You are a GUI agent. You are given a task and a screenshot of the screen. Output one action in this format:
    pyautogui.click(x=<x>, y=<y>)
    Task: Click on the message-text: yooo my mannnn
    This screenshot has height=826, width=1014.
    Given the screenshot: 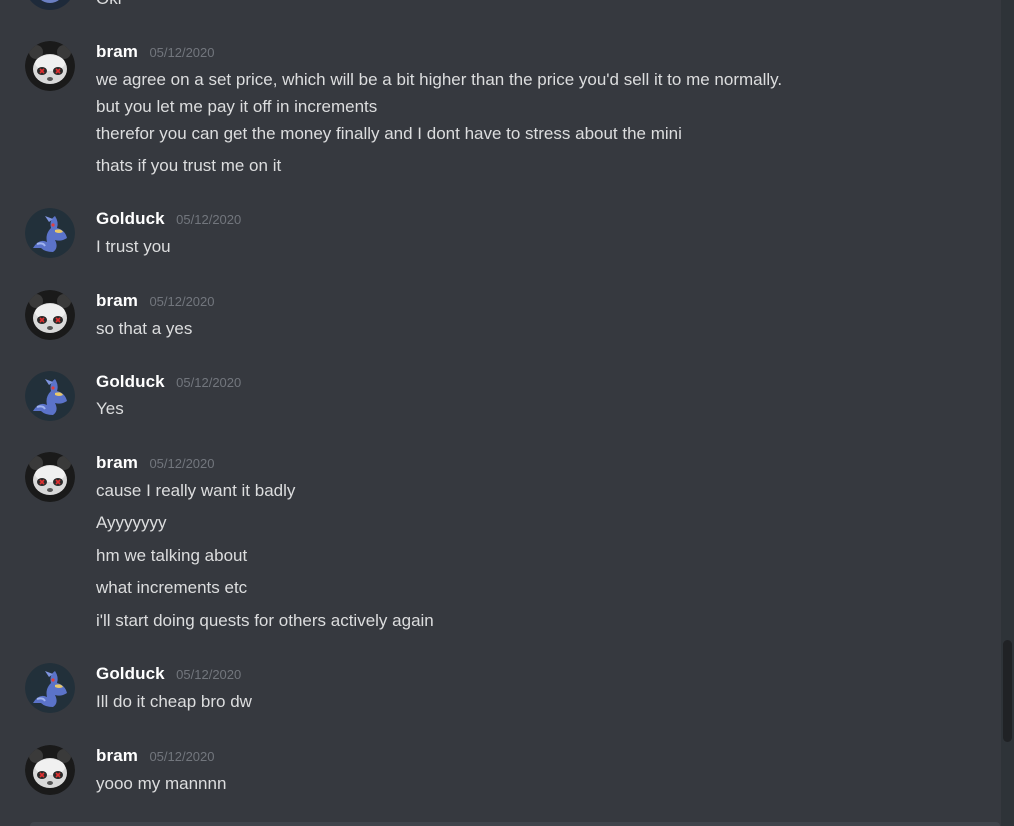 What is the action you would take?
    pyautogui.click(x=161, y=783)
    